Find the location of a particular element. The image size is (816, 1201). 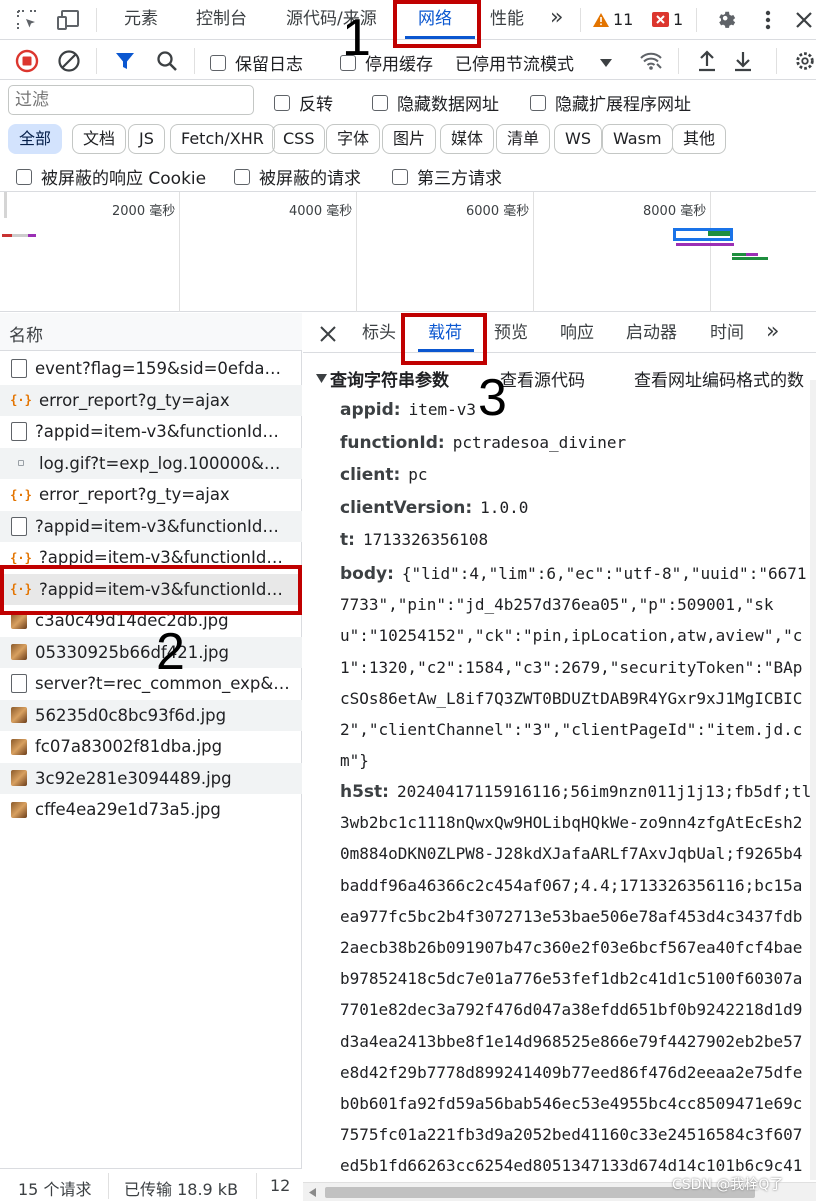

param-key: body: is located at coordinates (367, 574).